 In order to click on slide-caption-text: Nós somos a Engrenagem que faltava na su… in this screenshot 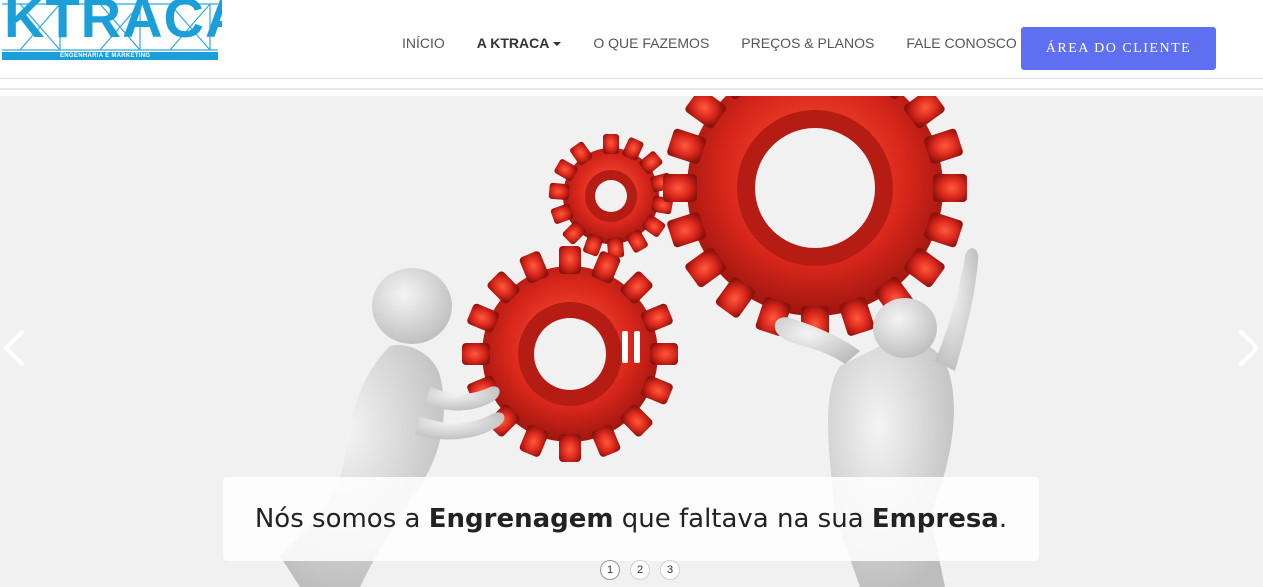, I will do `click(631, 519)`.